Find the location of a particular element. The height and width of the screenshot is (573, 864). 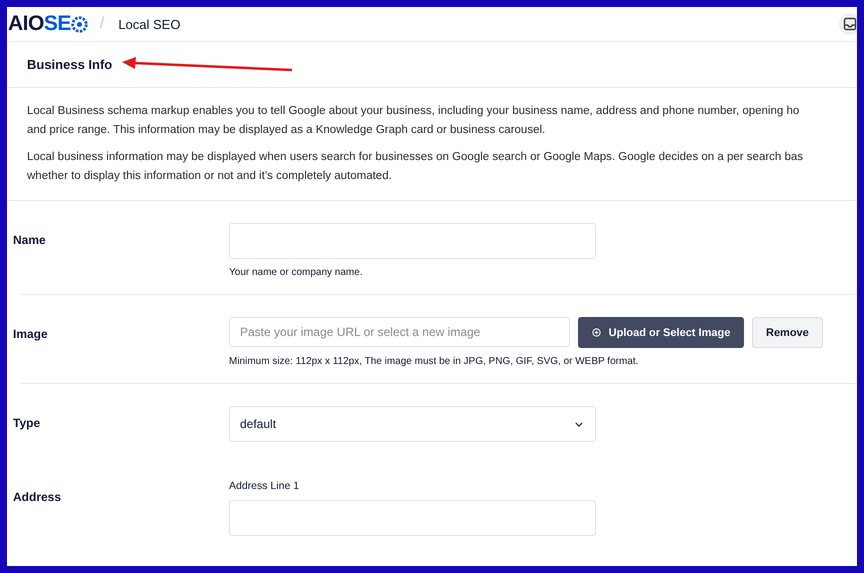

breadcrumb: Local SEO is located at coordinates (149, 24).